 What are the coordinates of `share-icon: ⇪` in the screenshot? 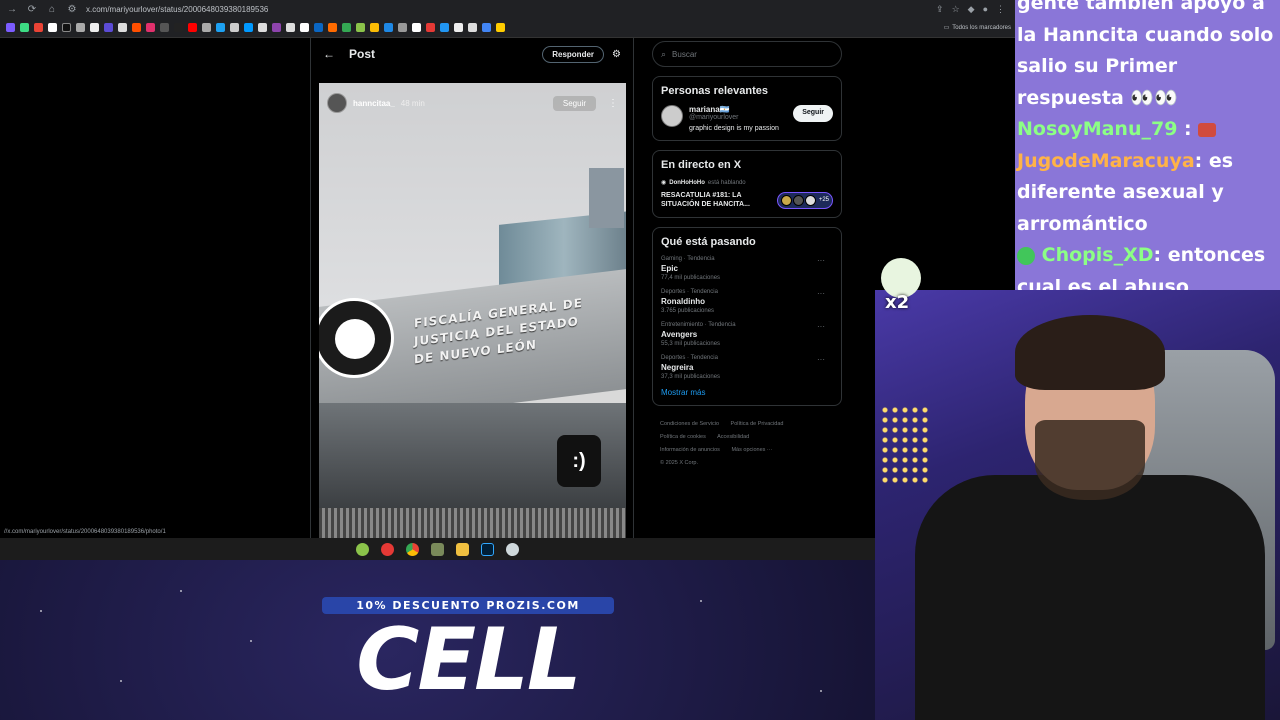 It's located at (940, 9).